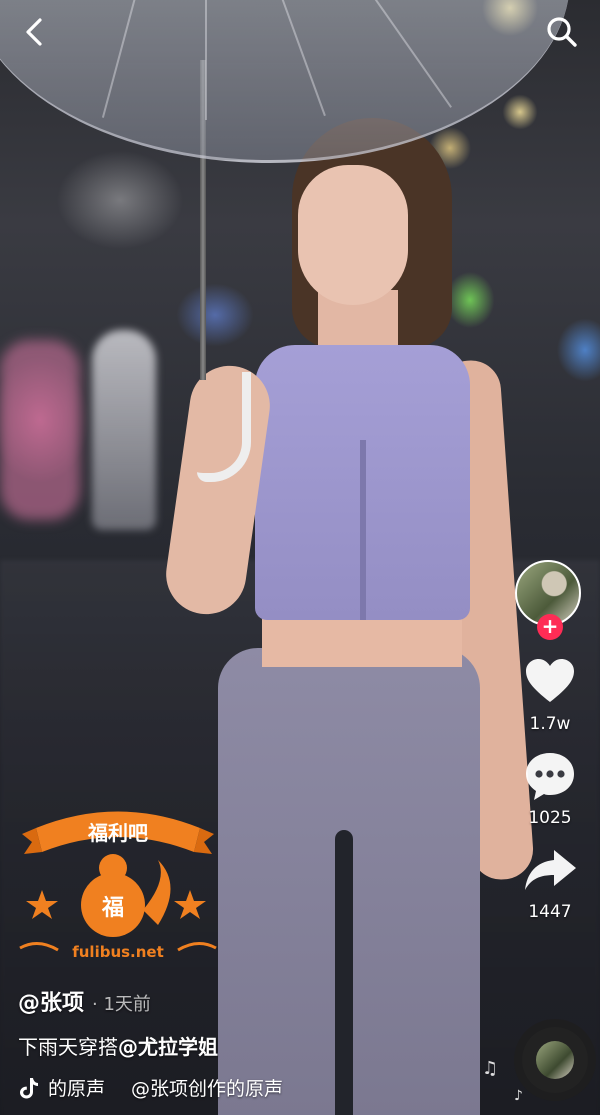  Describe the element at coordinates (550, 776) in the screenshot. I see `comment-icon` at that location.